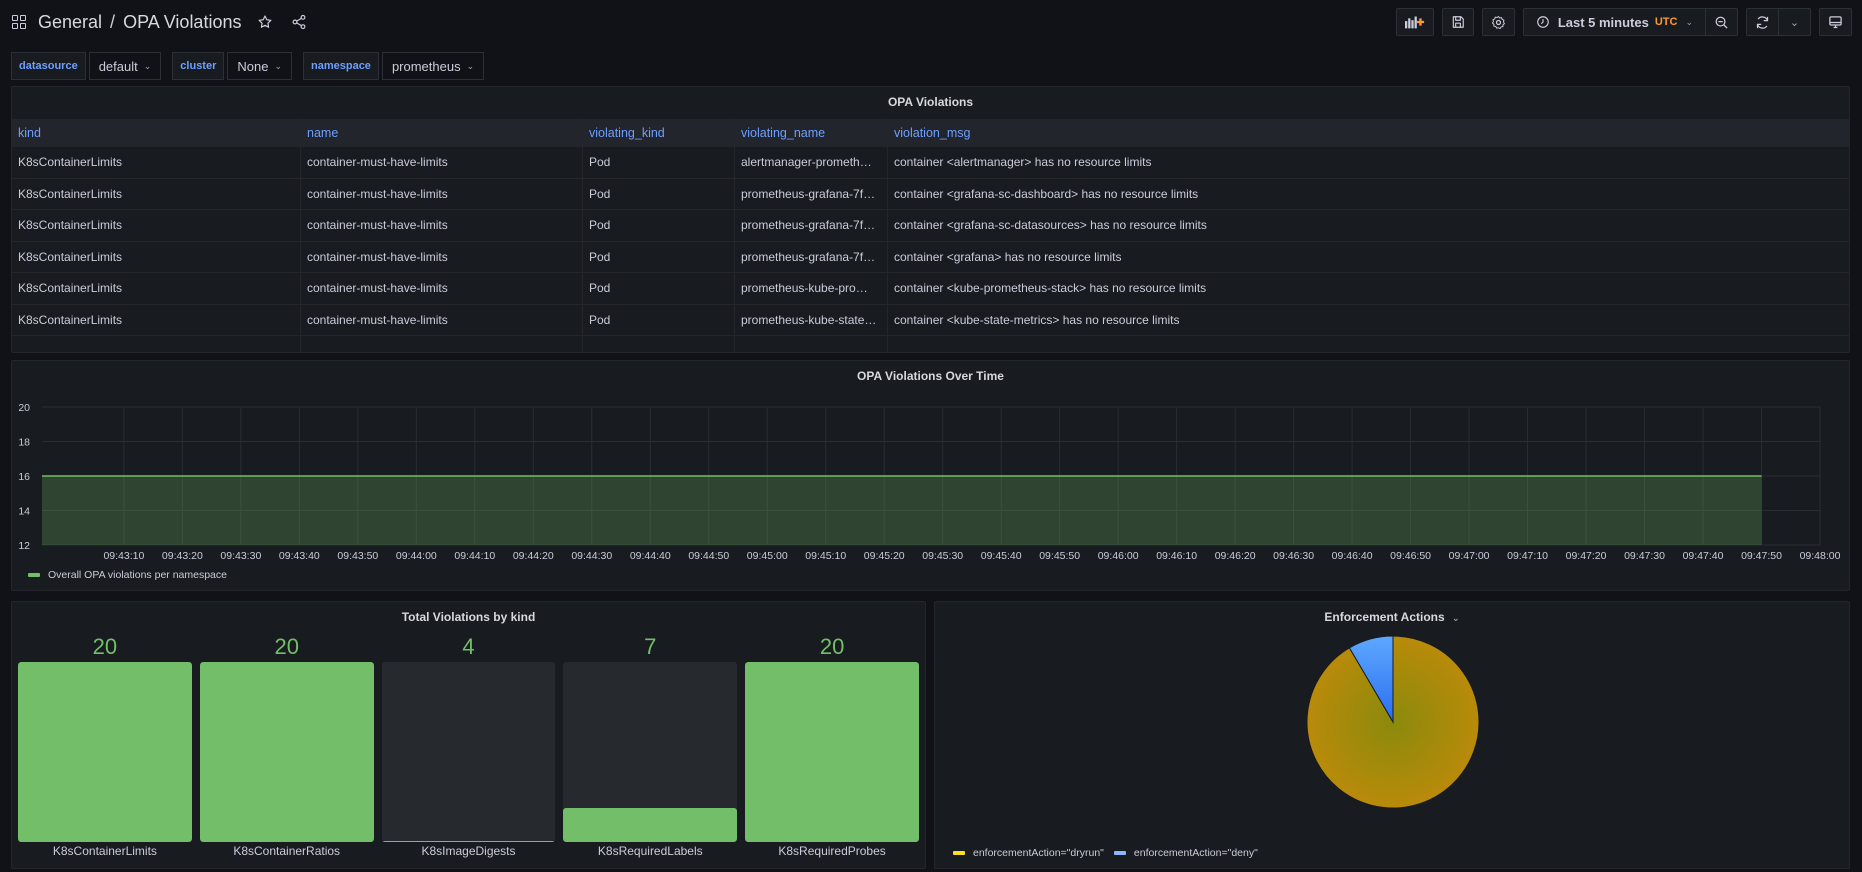 This screenshot has width=1862, height=872. What do you see at coordinates (1795, 22) in the screenshot?
I see `refresh-interval-dropdown: ⌄` at bounding box center [1795, 22].